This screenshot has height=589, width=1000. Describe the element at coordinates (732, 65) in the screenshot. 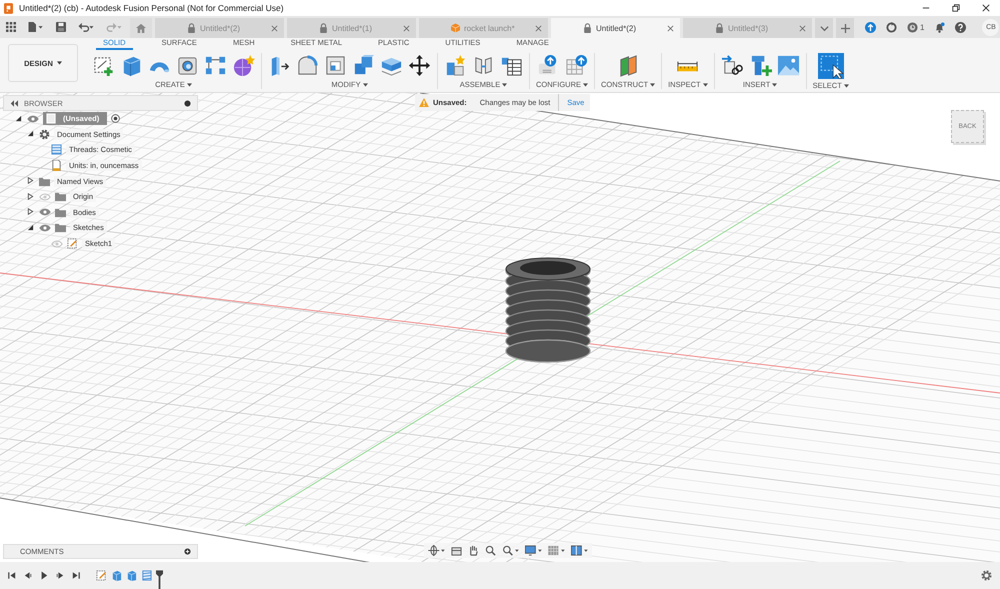

I see `insert-derive-icon` at that location.